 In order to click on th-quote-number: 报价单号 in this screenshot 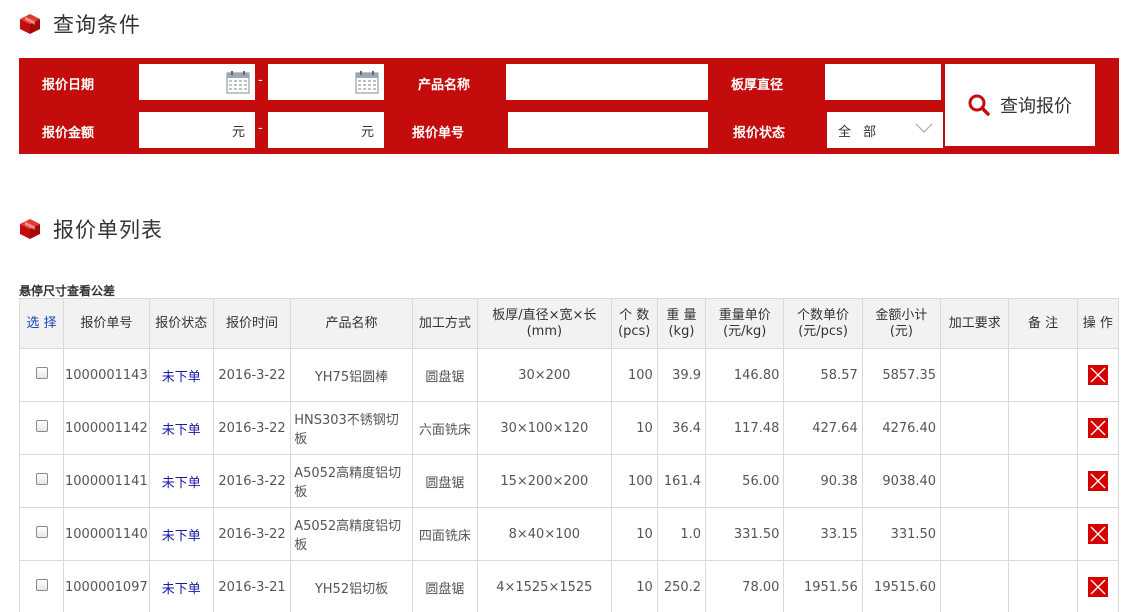, I will do `click(106, 323)`.